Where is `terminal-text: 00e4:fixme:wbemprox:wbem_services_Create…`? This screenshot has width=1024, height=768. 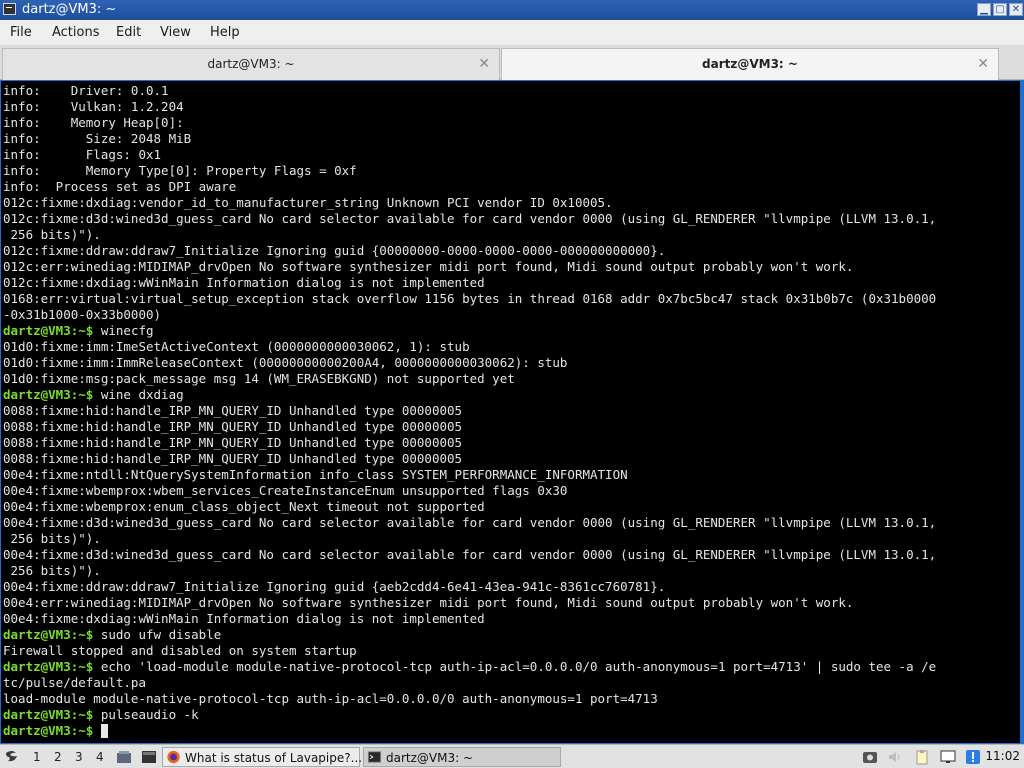
terminal-text: 00e4:fixme:wbemprox:wbem_services_Create… is located at coordinates (285, 490).